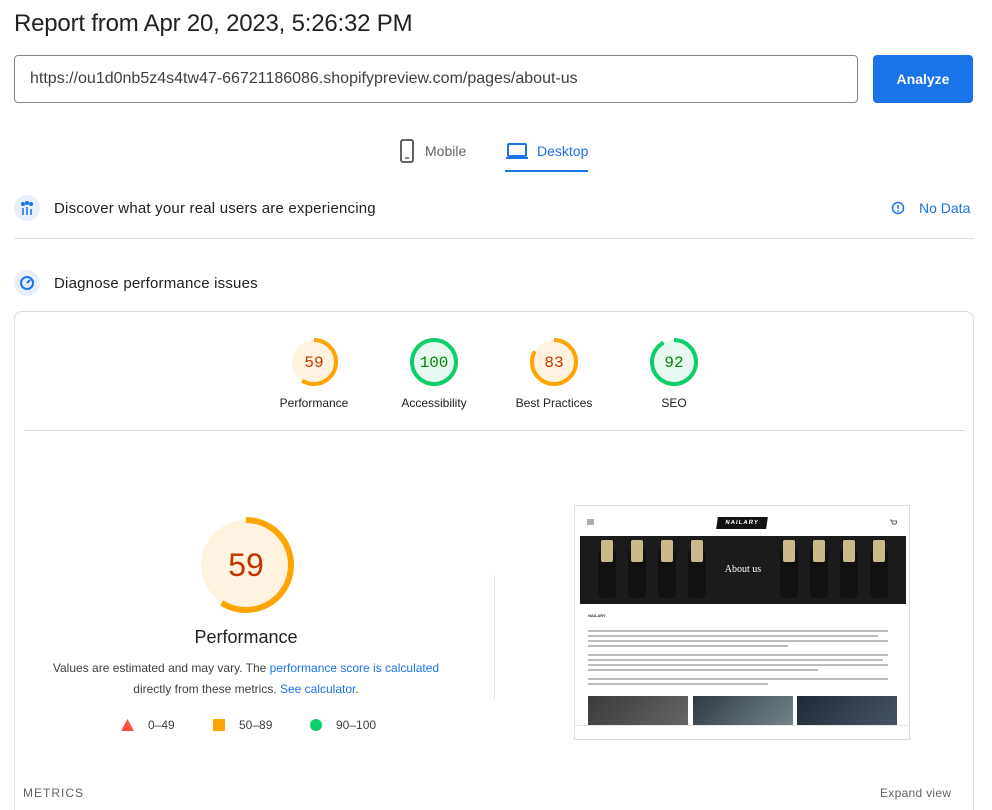  Describe the element at coordinates (161, 725) in the screenshot. I see `legend-range: 0–49` at that location.